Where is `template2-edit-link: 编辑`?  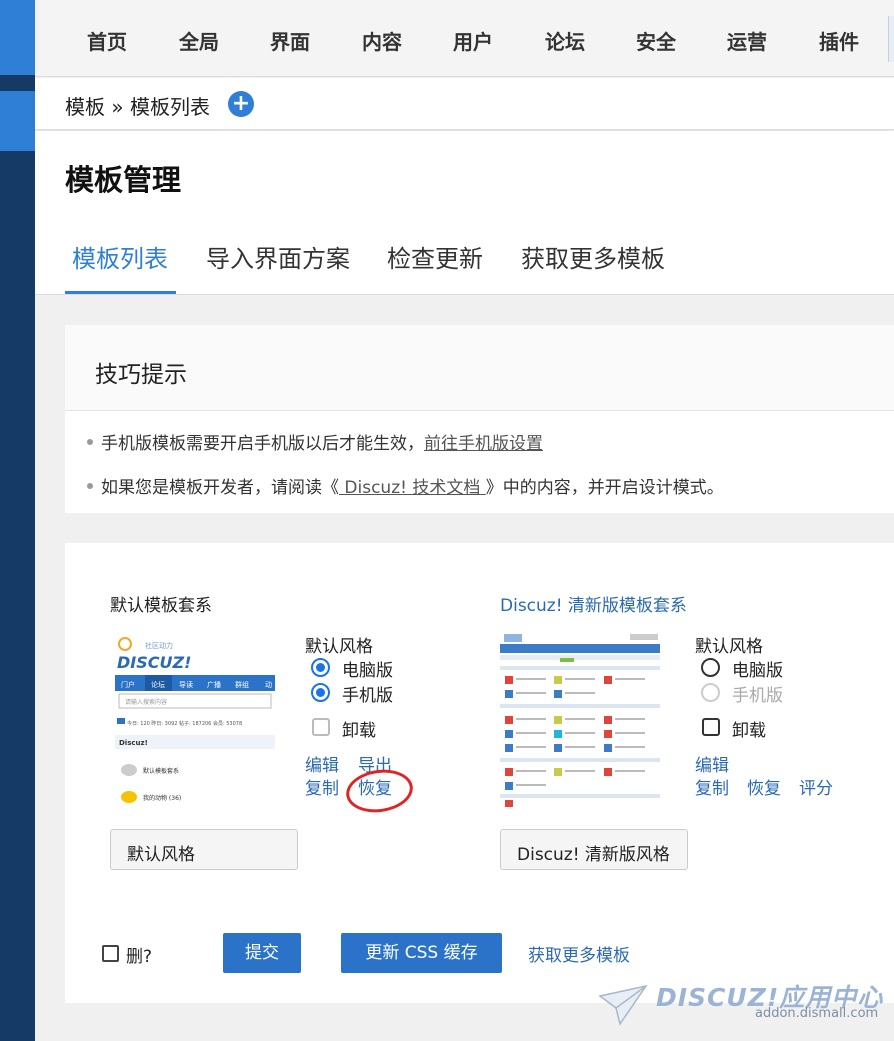 template2-edit-link: 编辑 is located at coordinates (712, 763).